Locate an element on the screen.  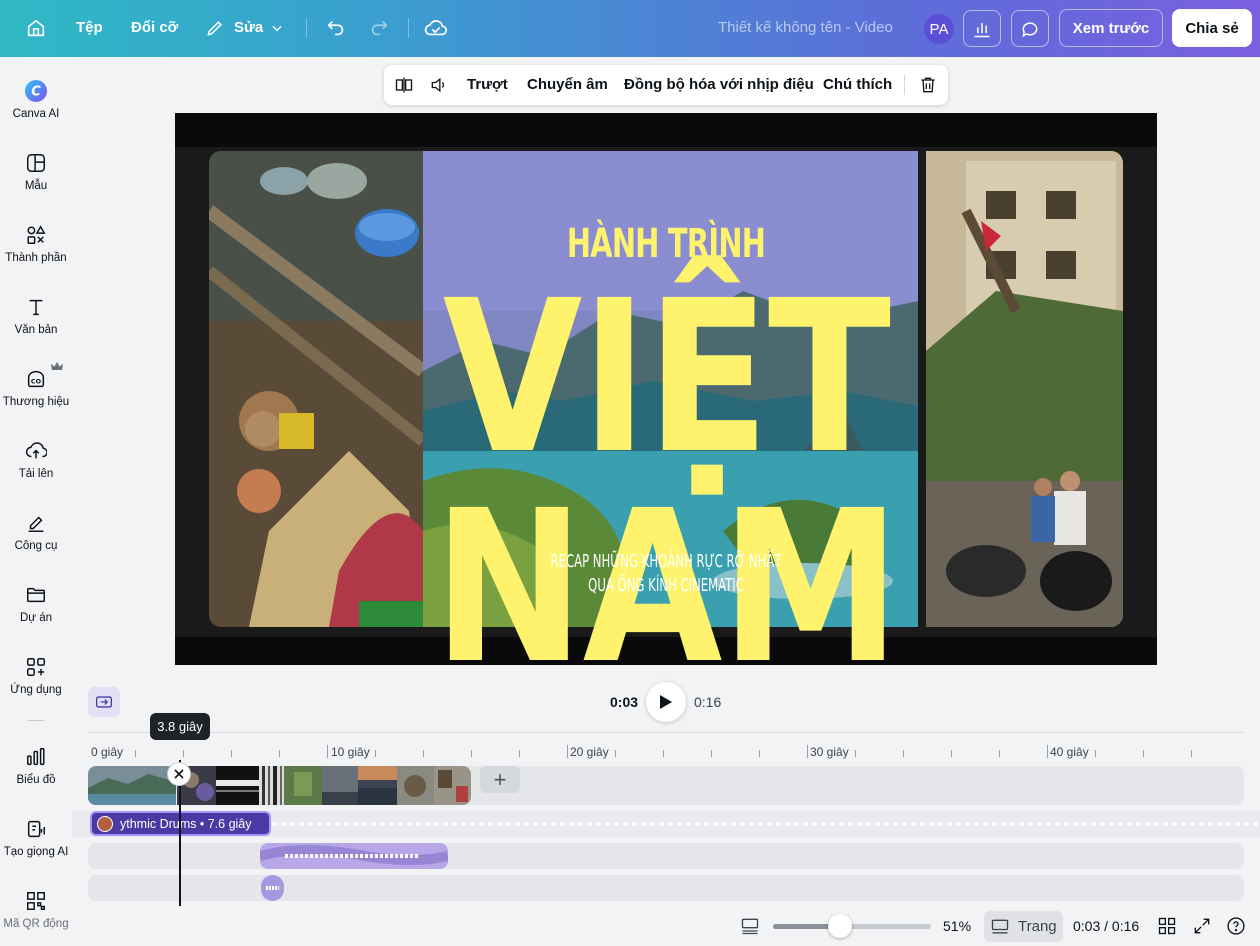
audio-transition-button: Chuyển âm is located at coordinates (567, 84).